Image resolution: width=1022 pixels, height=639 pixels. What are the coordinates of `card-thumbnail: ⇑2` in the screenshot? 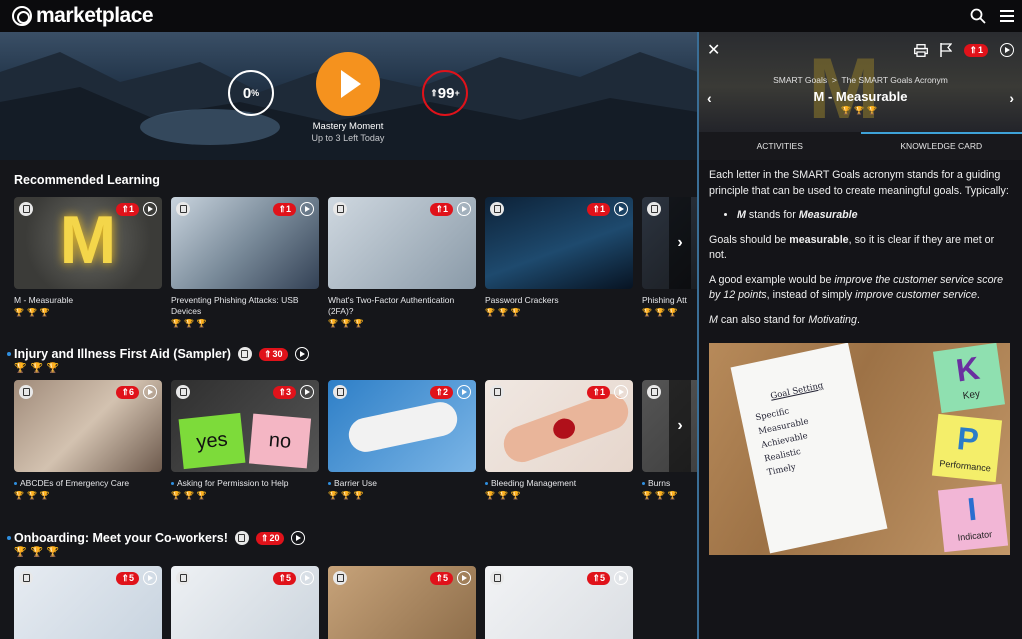 It's located at (402, 426).